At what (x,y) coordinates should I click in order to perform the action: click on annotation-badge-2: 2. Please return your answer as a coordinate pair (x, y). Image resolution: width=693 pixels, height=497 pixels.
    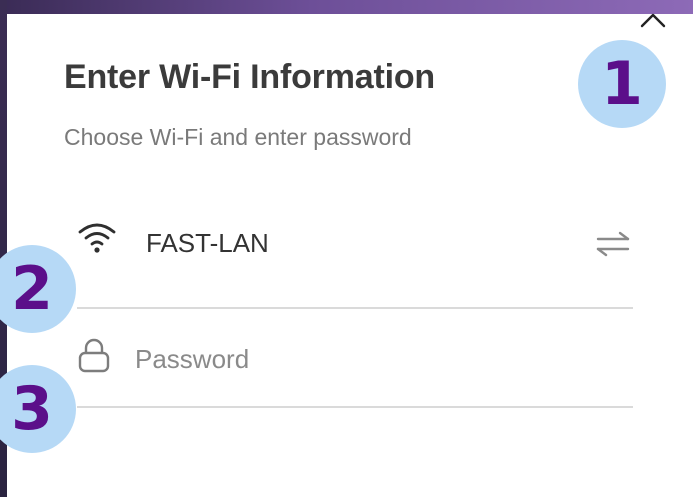
    Looking at the image, I should click on (38, 289).